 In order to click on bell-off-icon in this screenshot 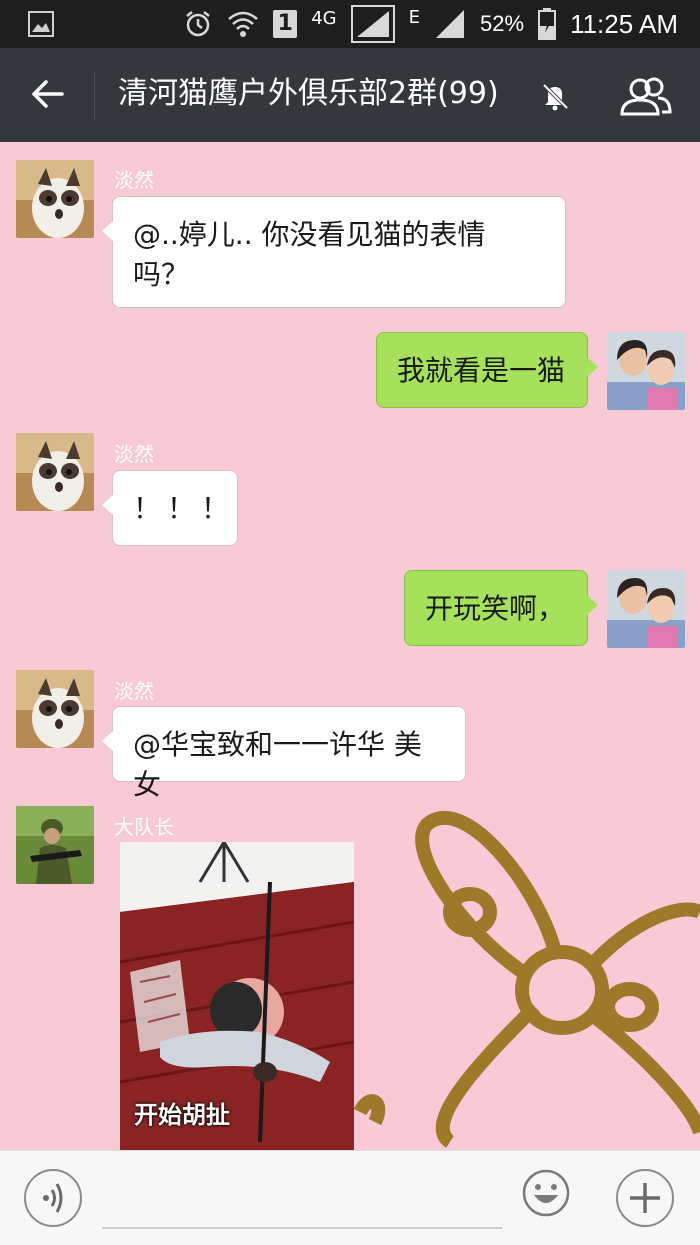, I will do `click(555, 97)`.